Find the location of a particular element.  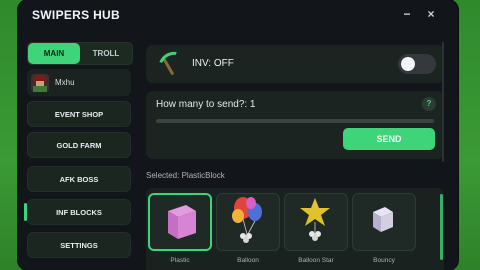

send-amount-label: How many to send?: 1 is located at coordinates (206, 104).